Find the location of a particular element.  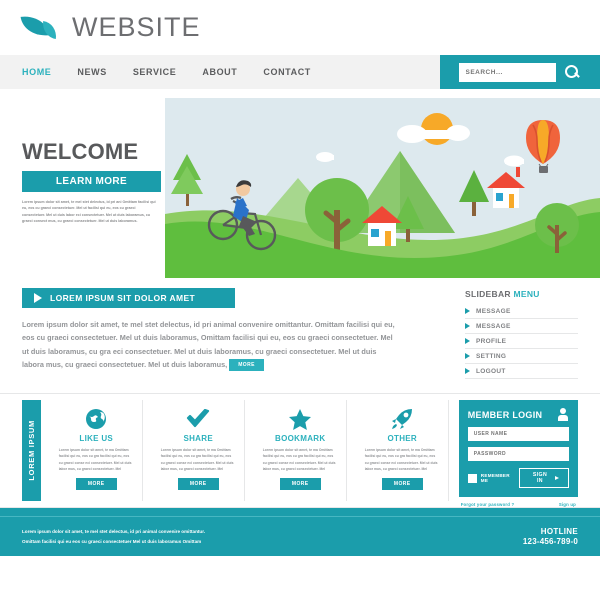

main-navbar: HOME NEWS SERVICE ABOUT CONTACT is located at coordinates (300, 72).